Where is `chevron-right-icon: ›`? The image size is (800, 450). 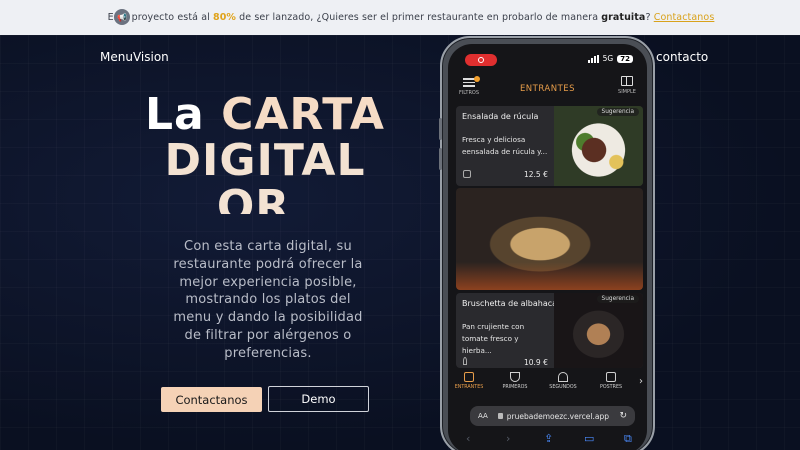 chevron-right-icon: › is located at coordinates (641, 381).